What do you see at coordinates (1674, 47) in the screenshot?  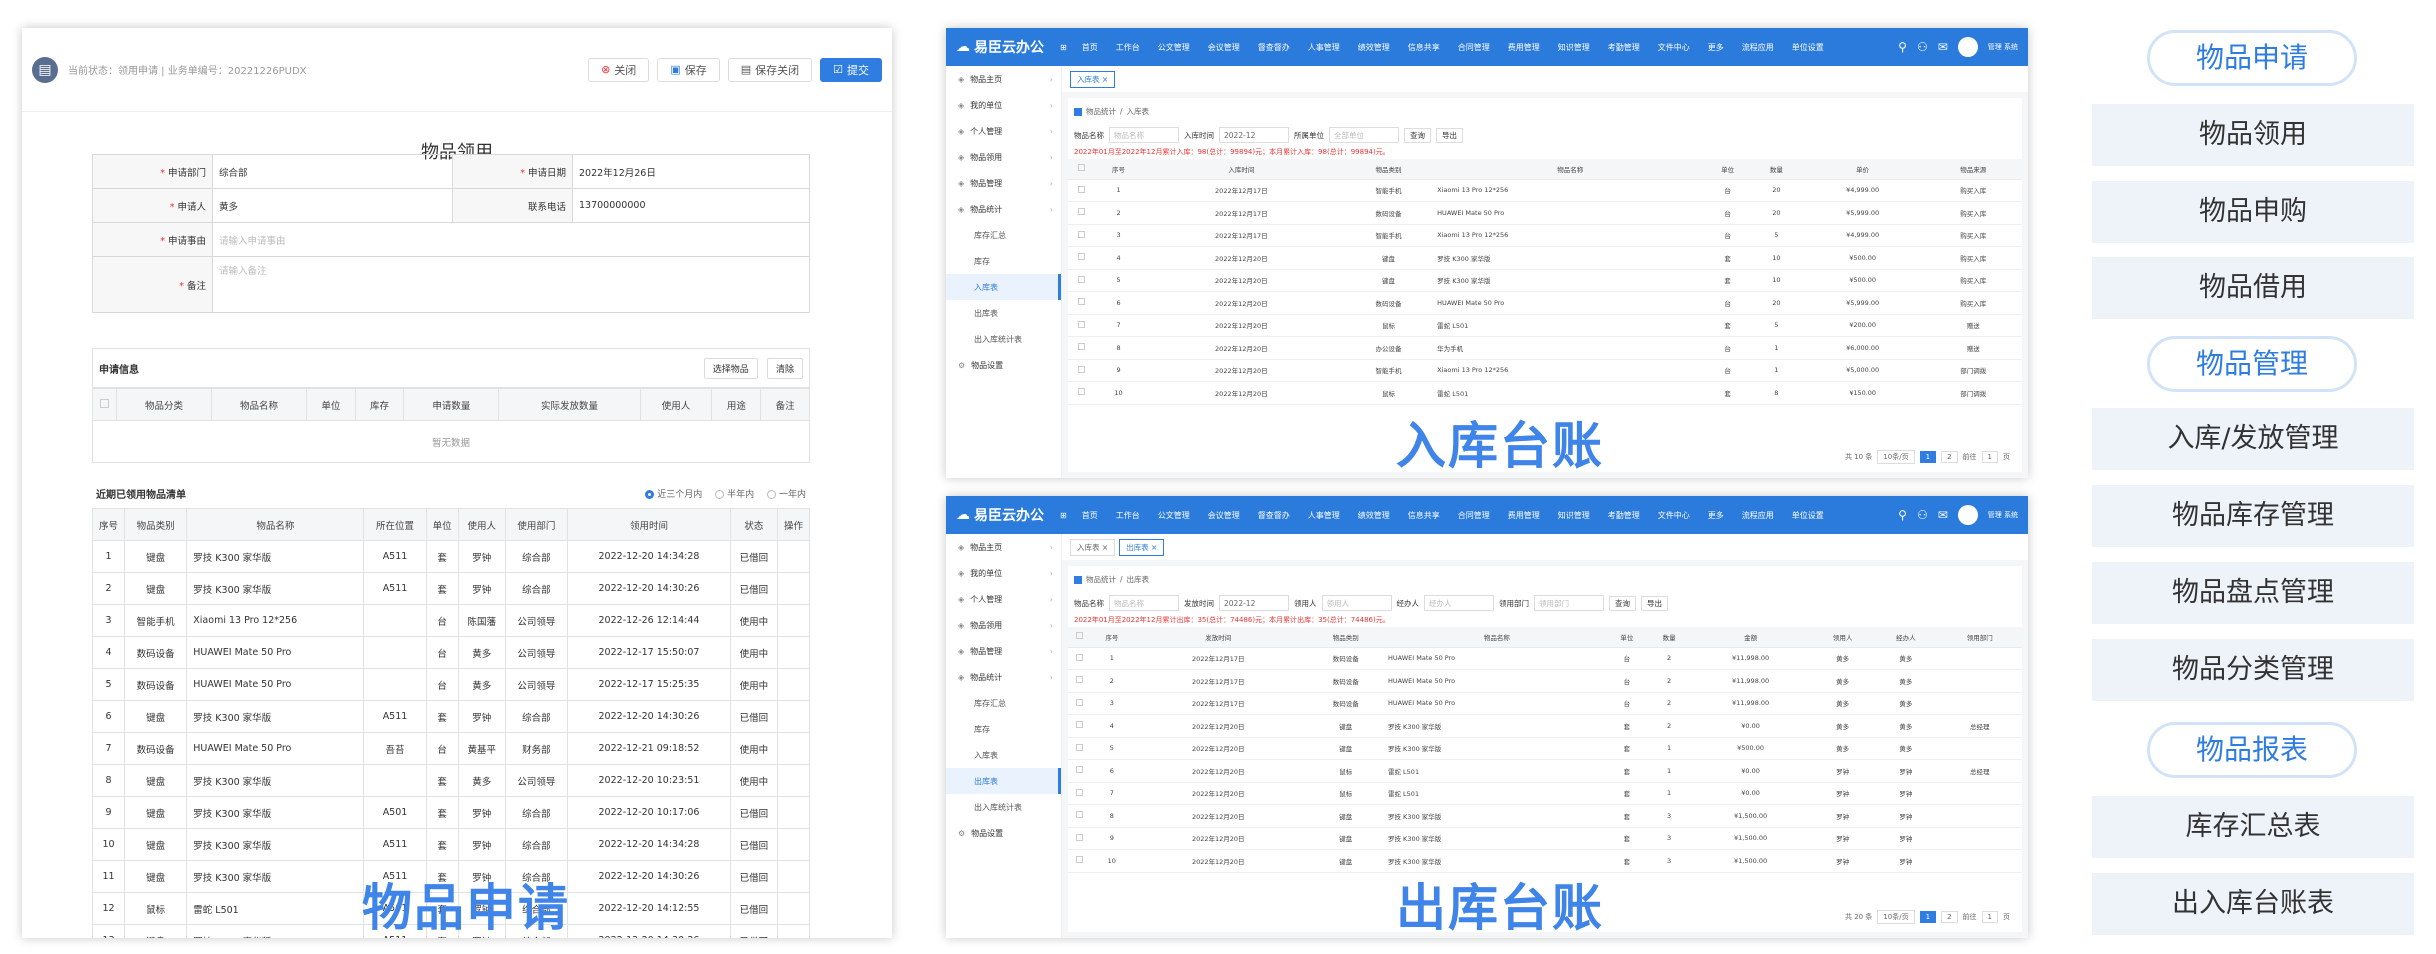 I see `nav-item: 文件中心` at bounding box center [1674, 47].